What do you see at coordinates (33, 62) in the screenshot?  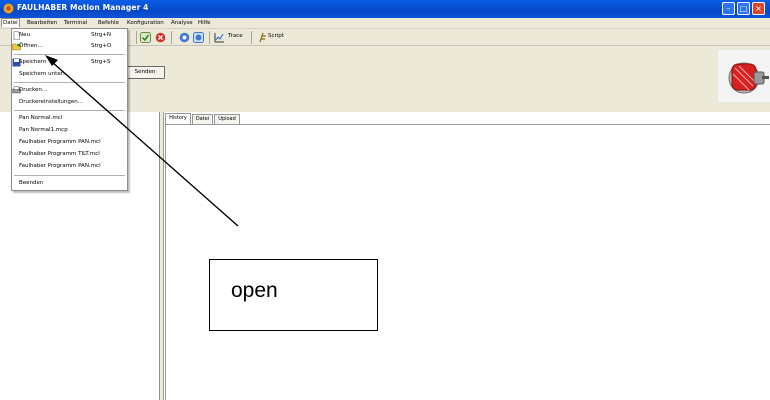 I see `menu-item-label: Speichern` at bounding box center [33, 62].